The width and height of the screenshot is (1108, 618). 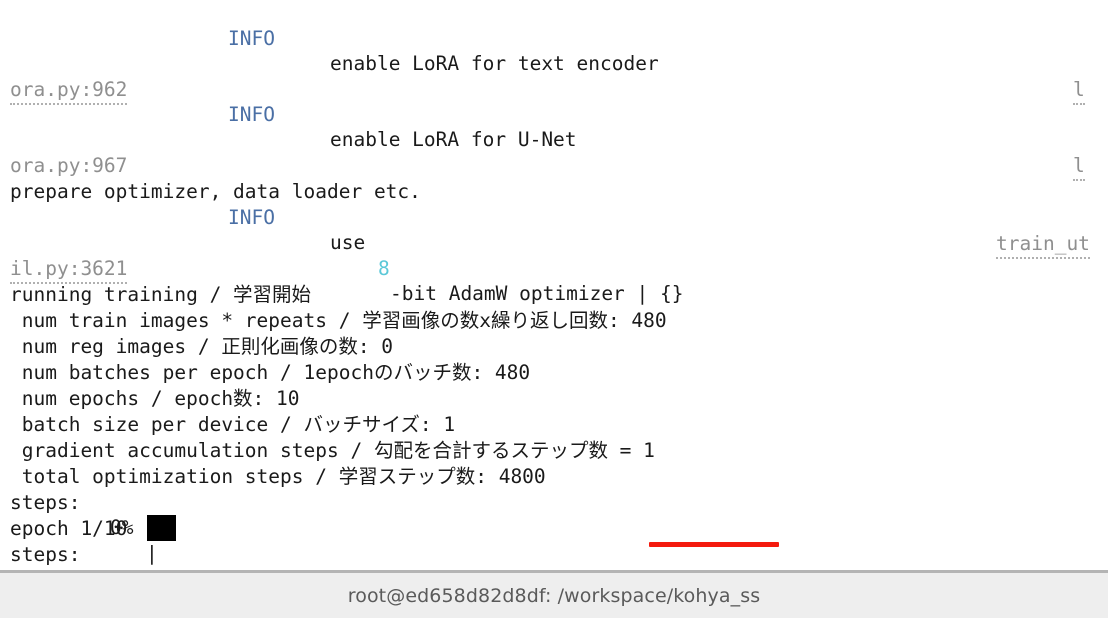 I want to click on progress-bar-fill, so click(x=161, y=528).